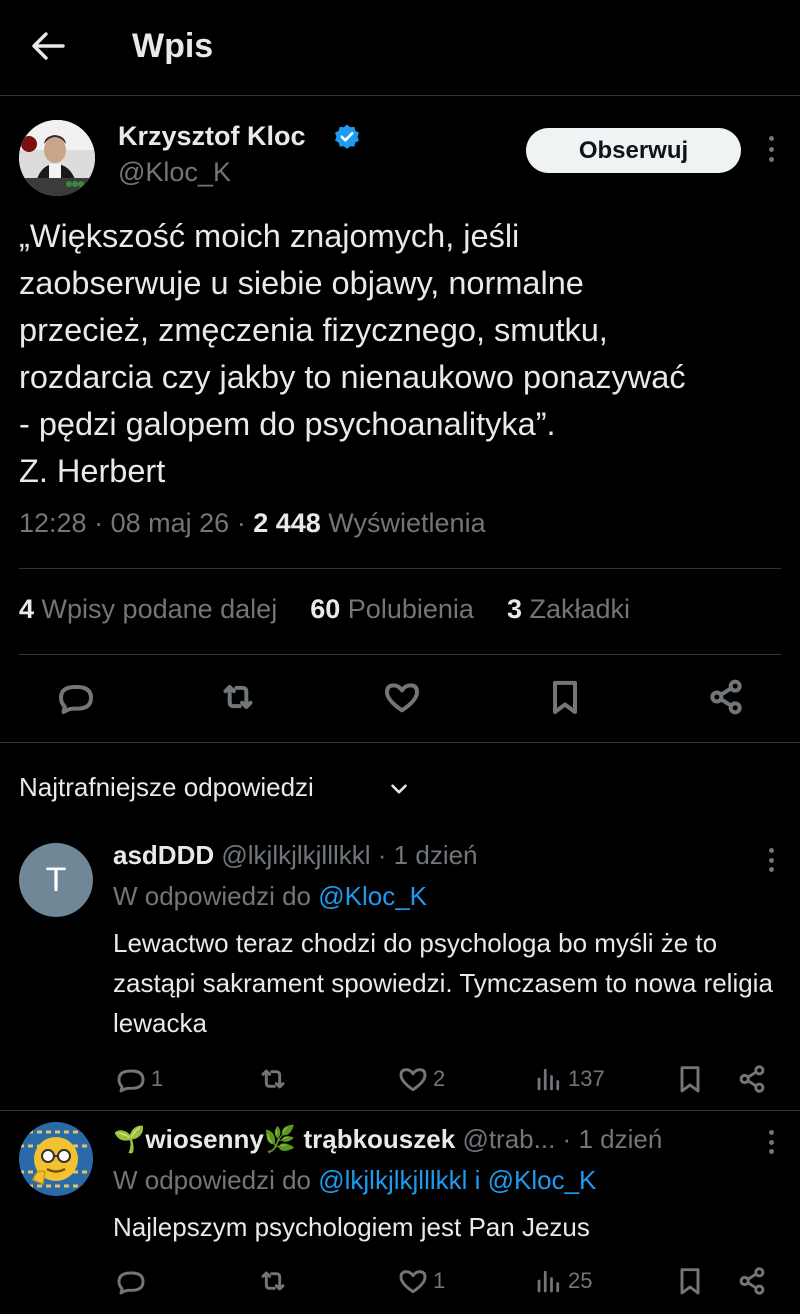 The height and width of the screenshot is (1314, 800). Describe the element at coordinates (402, 697) in the screenshot. I see `like-icon` at that location.